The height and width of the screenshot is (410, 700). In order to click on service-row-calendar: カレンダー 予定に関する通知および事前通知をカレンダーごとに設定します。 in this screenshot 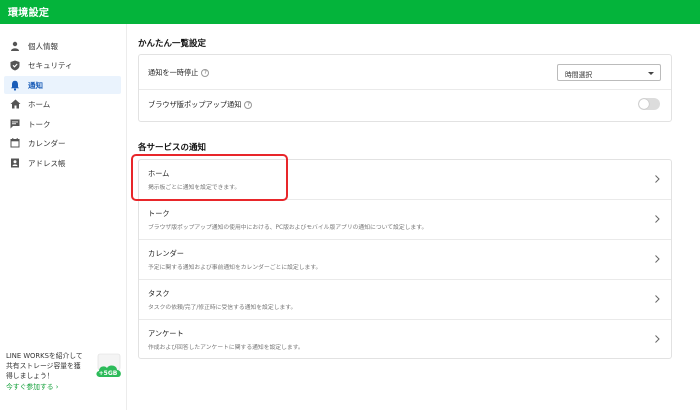, I will do `click(405, 260)`.